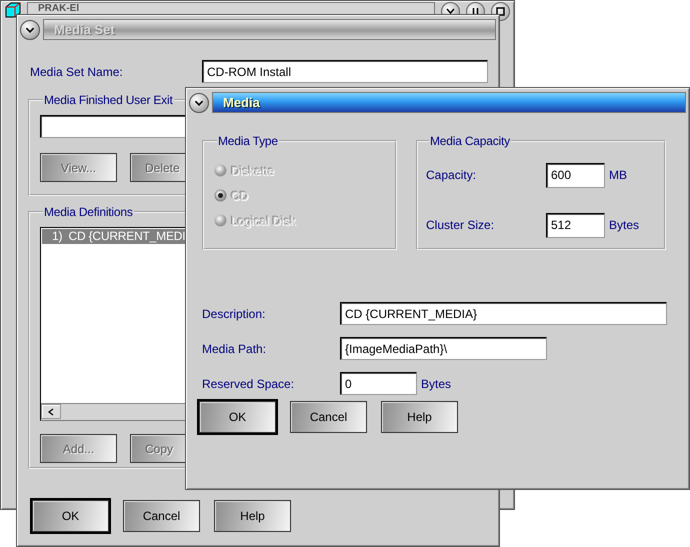 The width and height of the screenshot is (690, 547). I want to click on list-item: 1) CD {CURRENT_MEDI, so click(114, 236).